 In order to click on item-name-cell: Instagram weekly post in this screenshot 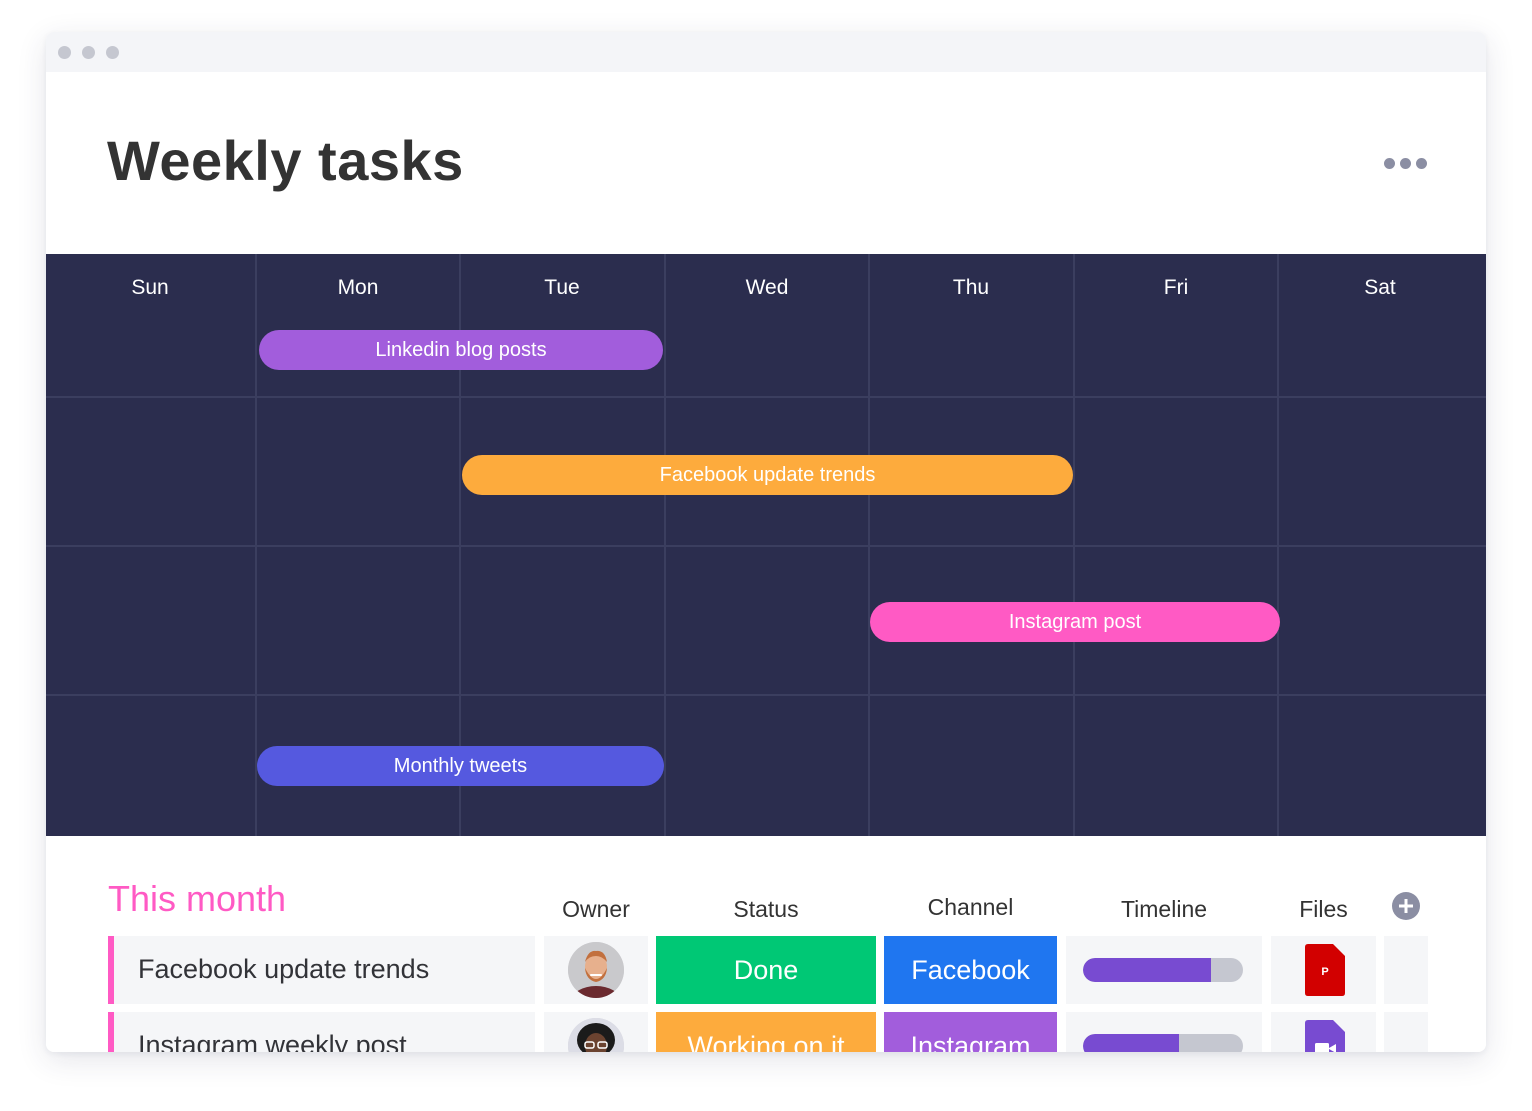, I will do `click(321, 1032)`.